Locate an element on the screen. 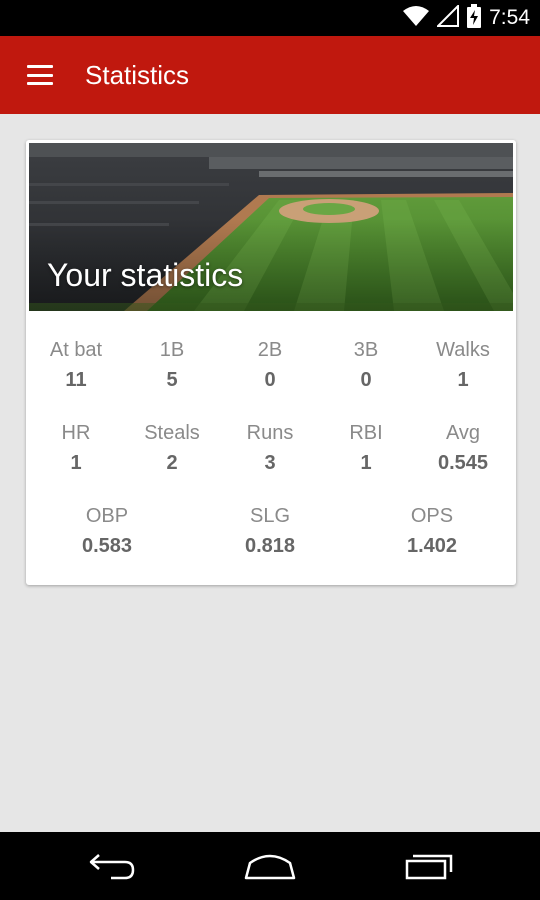 This screenshot has width=540, height=900. recents-button is located at coordinates (429, 866).